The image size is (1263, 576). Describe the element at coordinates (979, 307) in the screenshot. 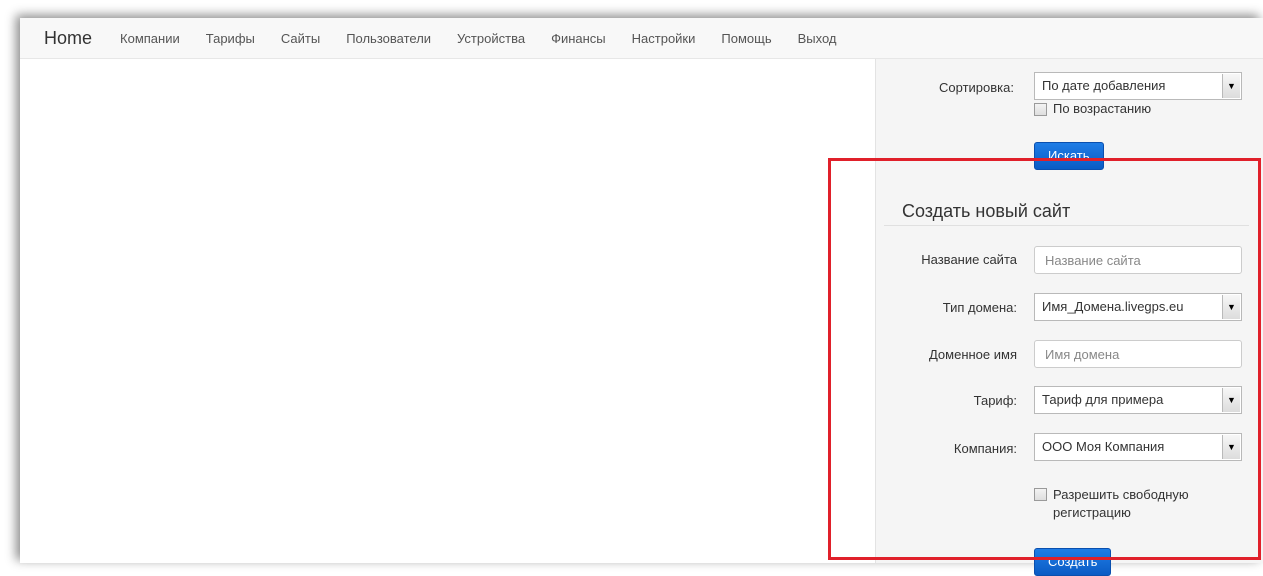

I see `domain-type-label: Тип домена:` at that location.